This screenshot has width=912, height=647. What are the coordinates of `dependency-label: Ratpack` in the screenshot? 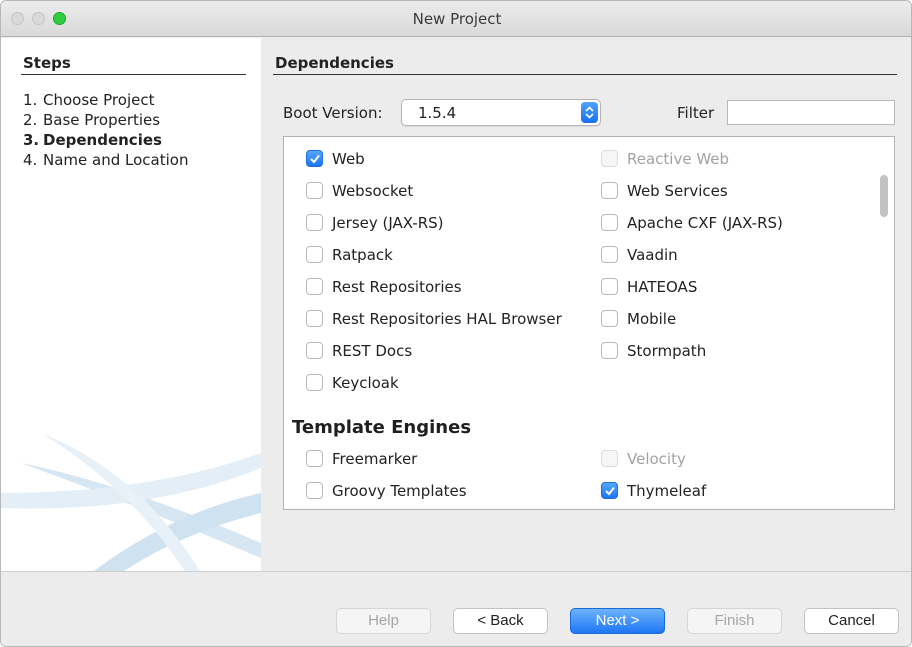 It's located at (362, 255).